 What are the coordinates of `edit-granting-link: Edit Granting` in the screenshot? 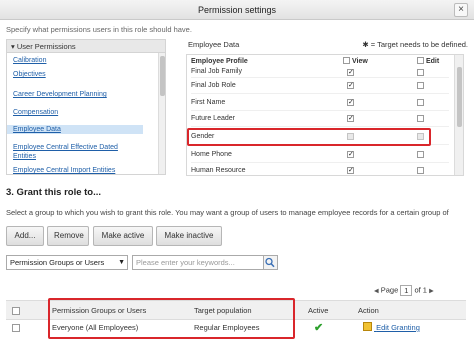 It's located at (391, 328).